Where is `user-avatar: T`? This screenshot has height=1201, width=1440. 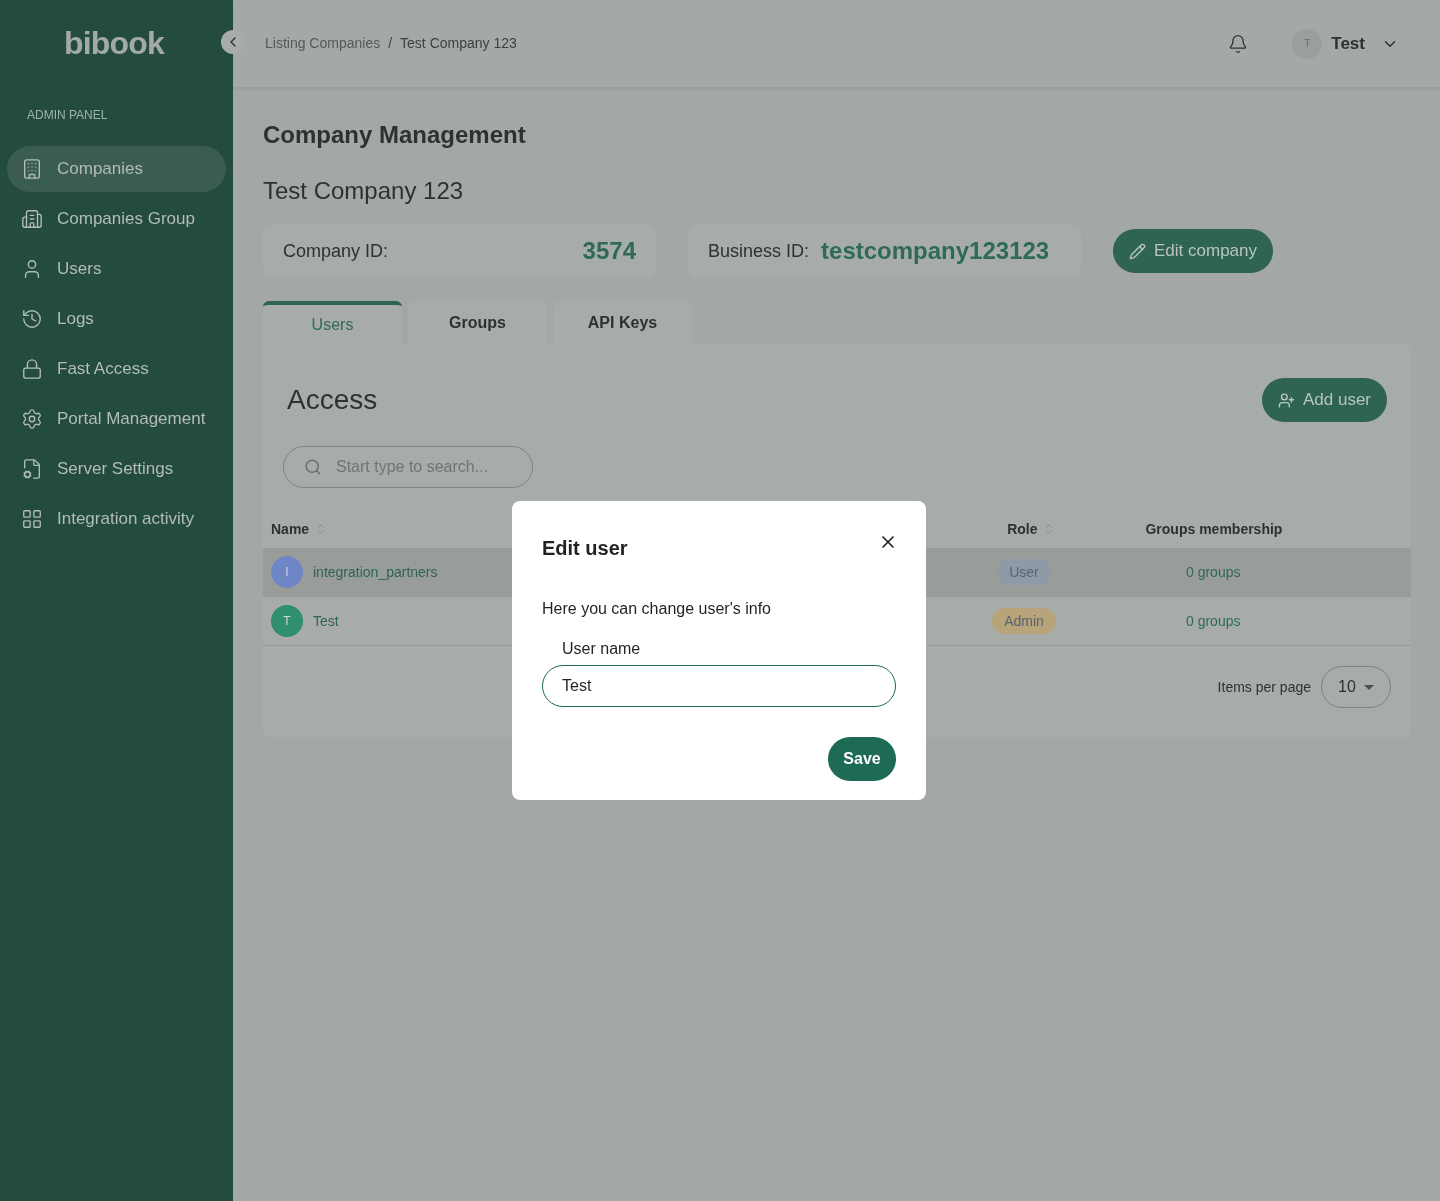 user-avatar: T is located at coordinates (287, 621).